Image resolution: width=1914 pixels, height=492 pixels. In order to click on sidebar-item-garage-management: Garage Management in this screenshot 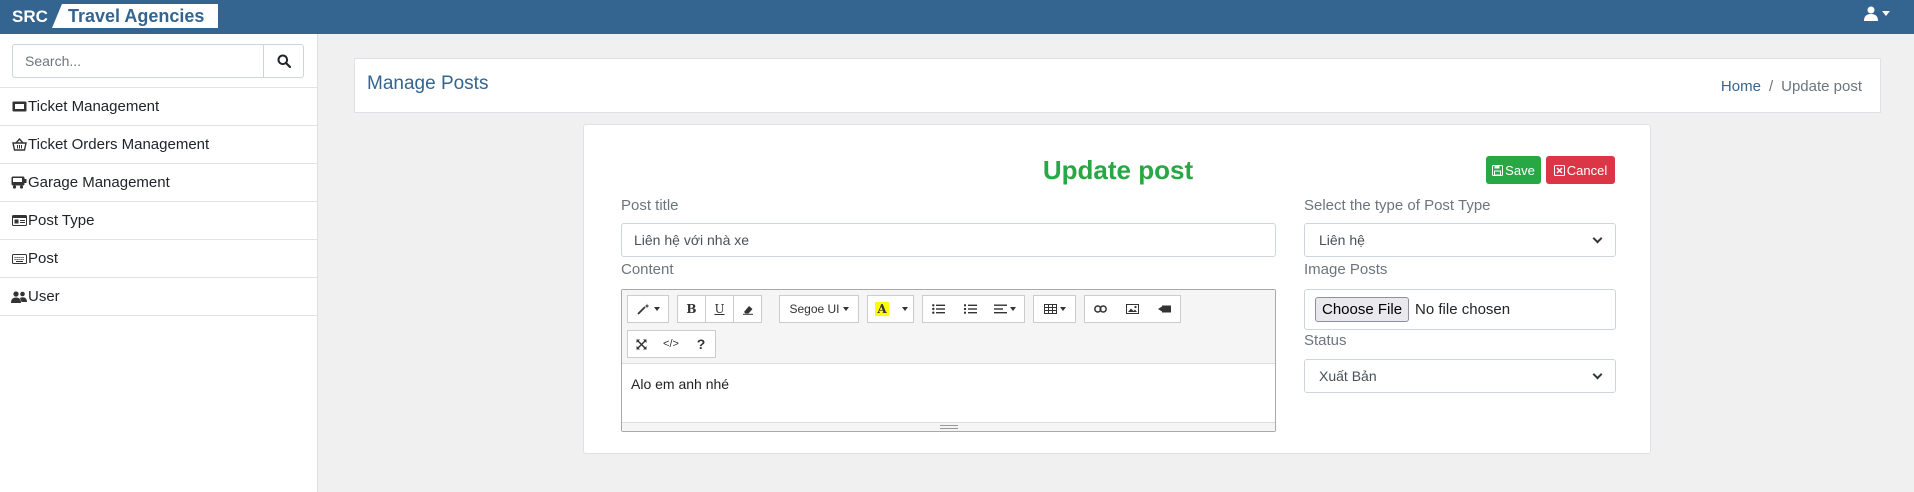, I will do `click(159, 183)`.